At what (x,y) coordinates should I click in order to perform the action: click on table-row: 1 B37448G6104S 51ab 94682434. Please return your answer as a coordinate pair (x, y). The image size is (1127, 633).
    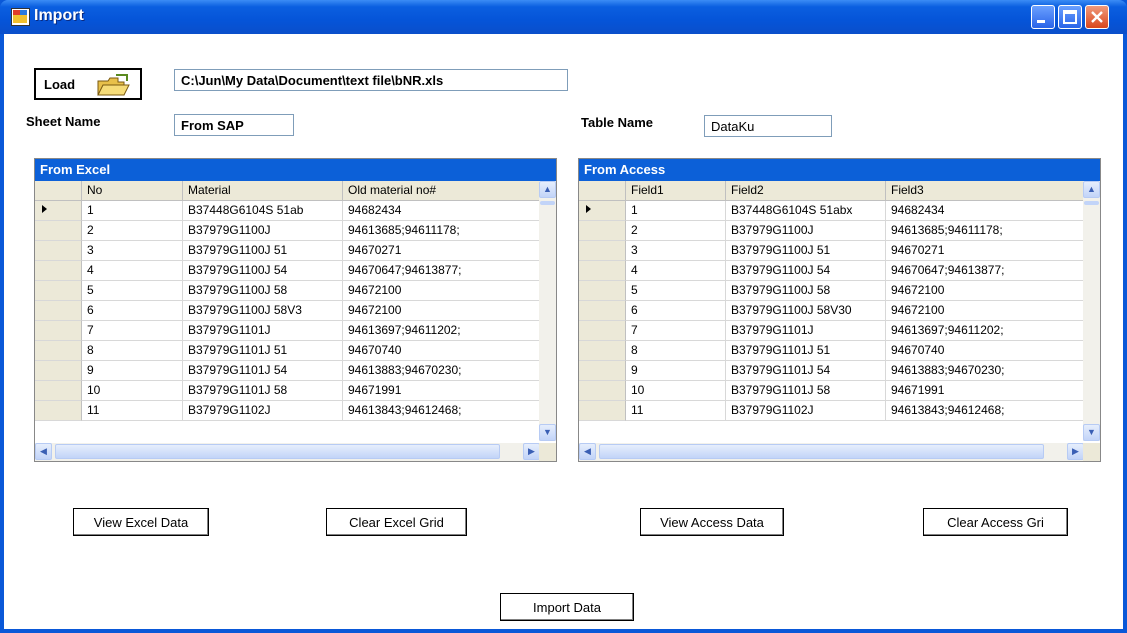
    Looking at the image, I should click on (287, 211).